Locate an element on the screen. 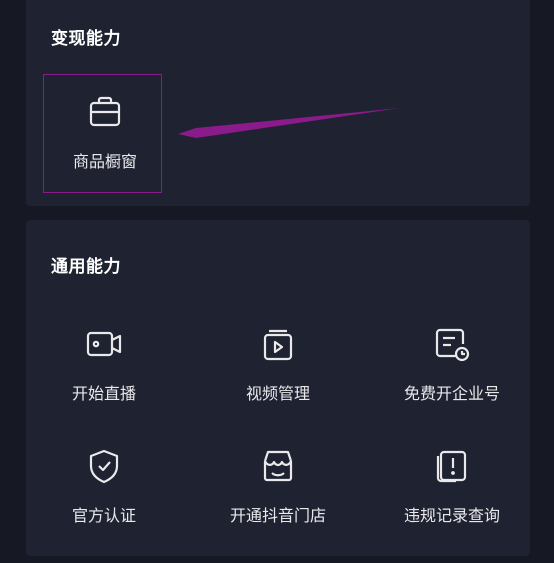 The height and width of the screenshot is (563, 554). enterprise-account-label: 免费开企业号 is located at coordinates (451, 393).